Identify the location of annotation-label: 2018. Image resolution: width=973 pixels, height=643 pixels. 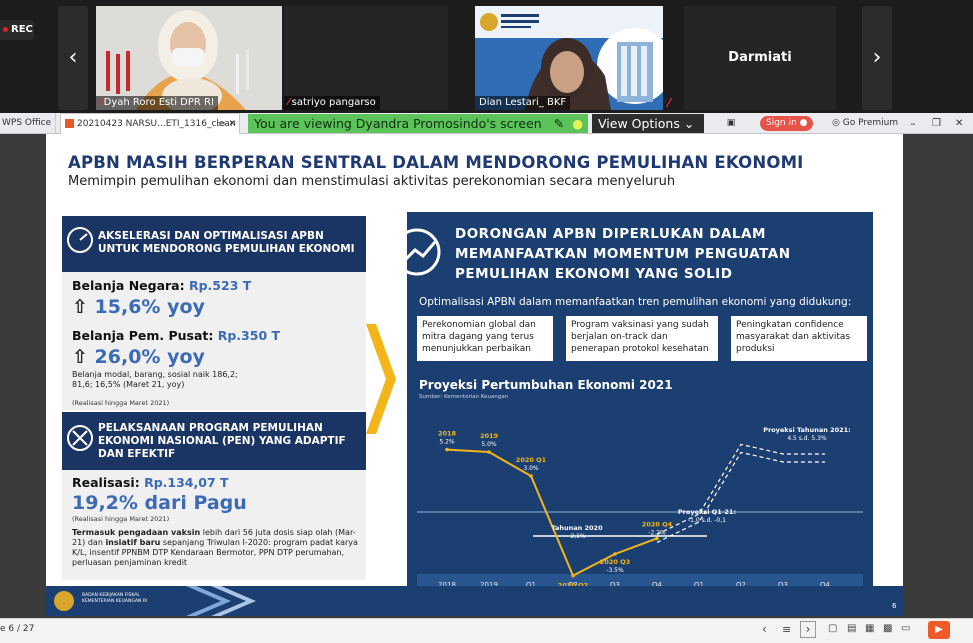
(447, 434).